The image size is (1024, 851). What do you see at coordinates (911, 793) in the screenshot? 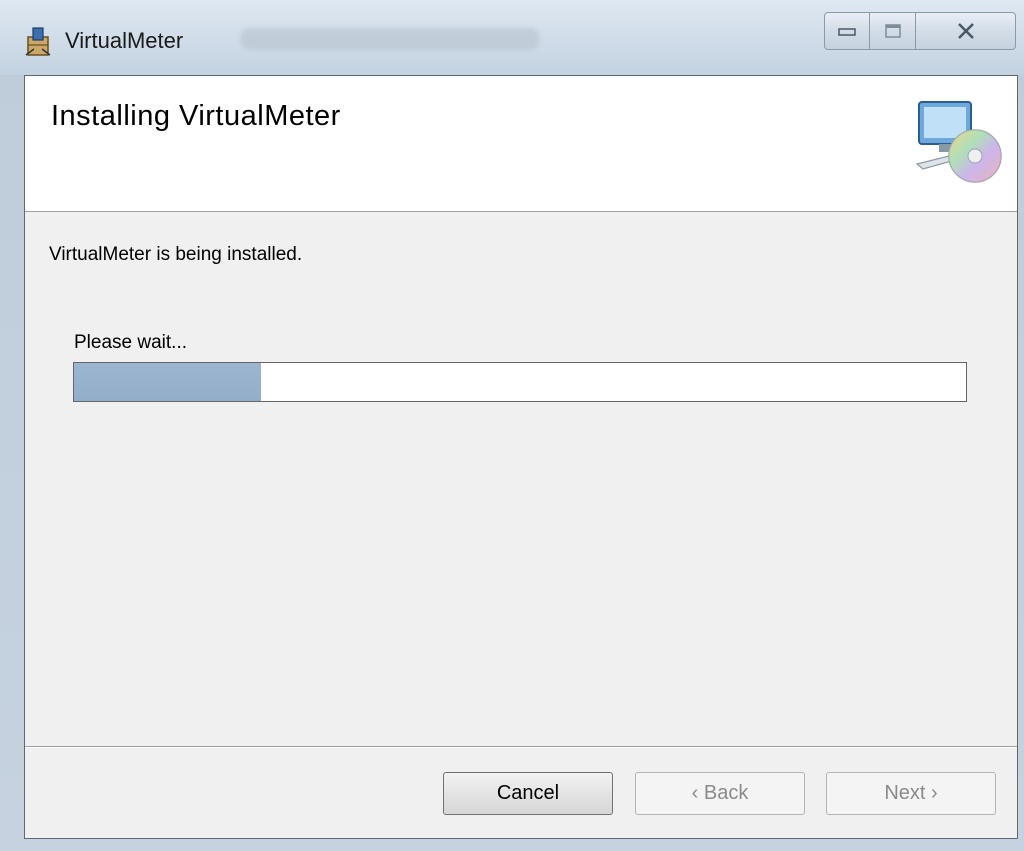
I see `next-button: Next ›` at bounding box center [911, 793].